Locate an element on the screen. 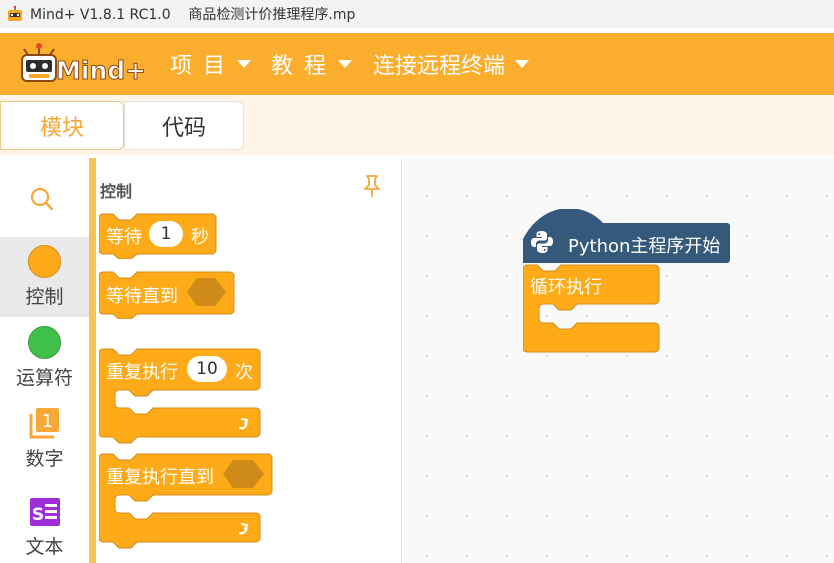  menu-project: 项 目 is located at coordinates (210, 64).